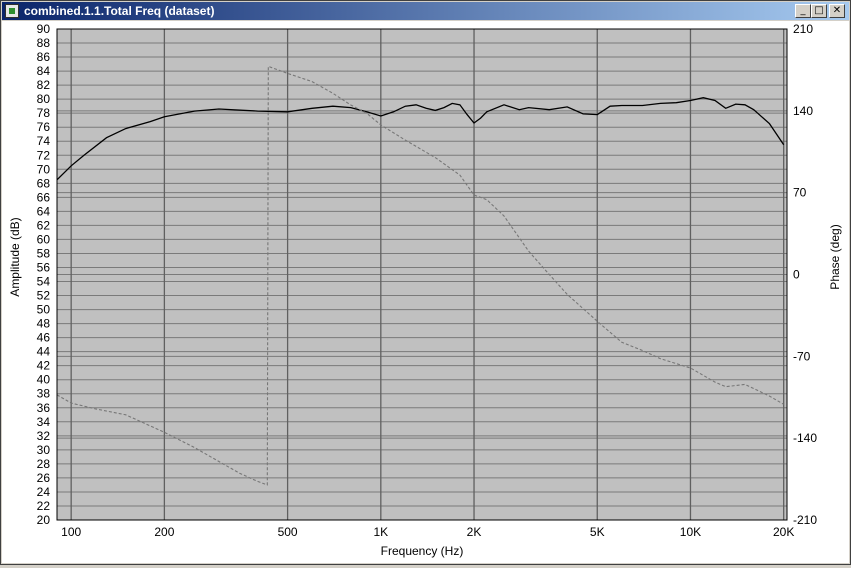 The width and height of the screenshot is (851, 568). What do you see at coordinates (474, 532) in the screenshot?
I see `x-tick-label: 2K` at bounding box center [474, 532].